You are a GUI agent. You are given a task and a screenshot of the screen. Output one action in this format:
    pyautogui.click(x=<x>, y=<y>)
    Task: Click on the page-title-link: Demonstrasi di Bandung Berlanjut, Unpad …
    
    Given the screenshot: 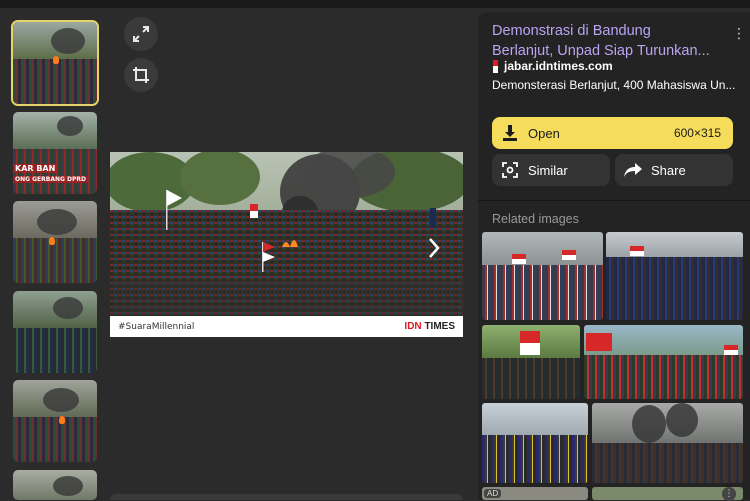 What is the action you would take?
    pyautogui.click(x=610, y=41)
    